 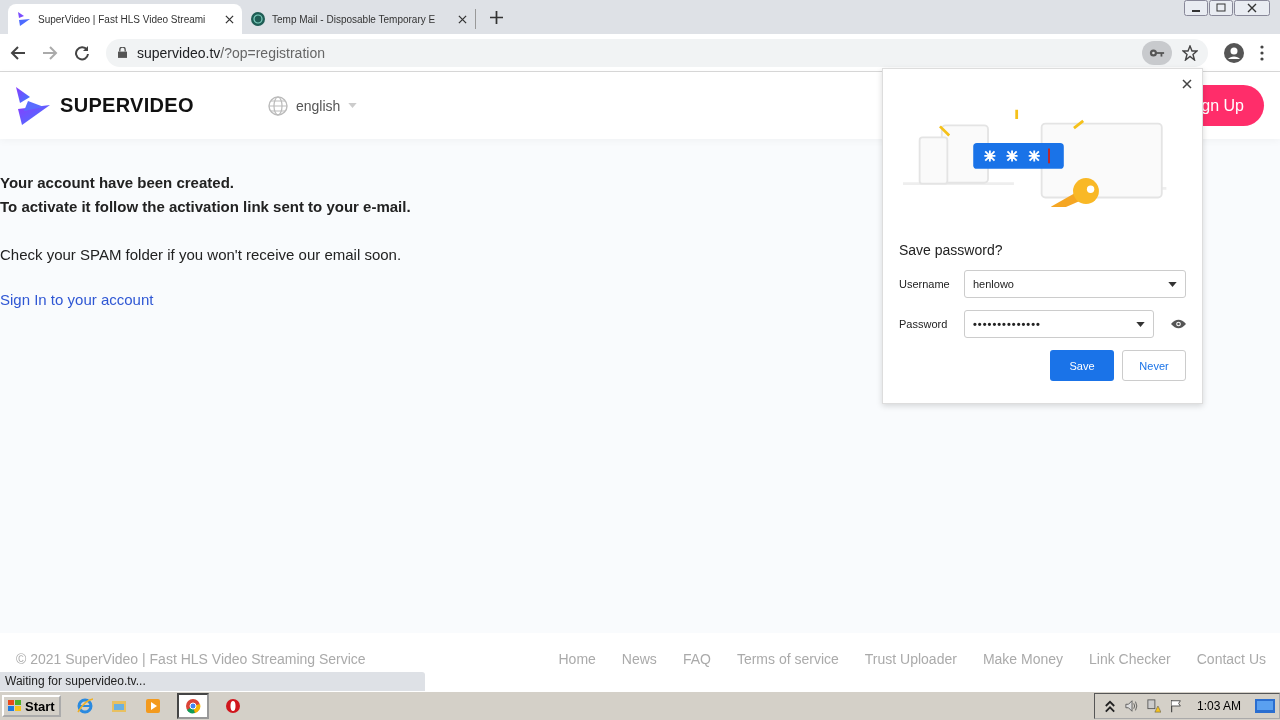 What do you see at coordinates (1109, 706) in the screenshot?
I see `chevron-up-icon` at bounding box center [1109, 706].